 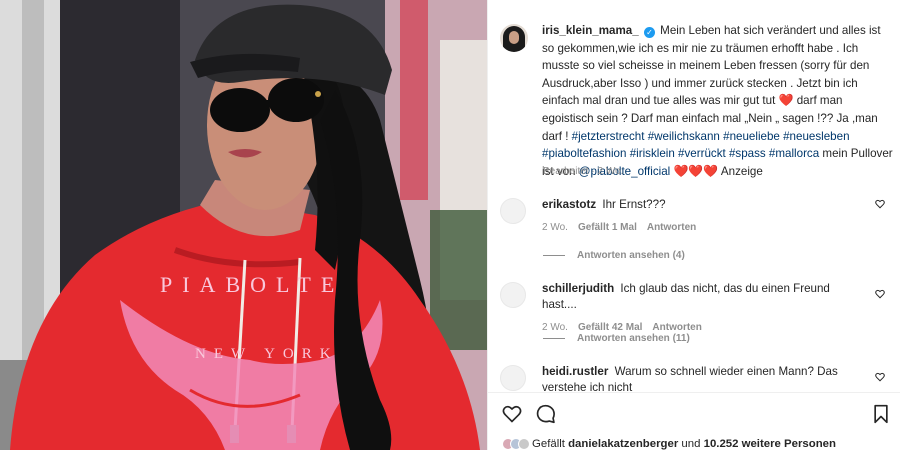 What do you see at coordinates (512, 414) in the screenshot?
I see `heart-outline-icon` at bounding box center [512, 414].